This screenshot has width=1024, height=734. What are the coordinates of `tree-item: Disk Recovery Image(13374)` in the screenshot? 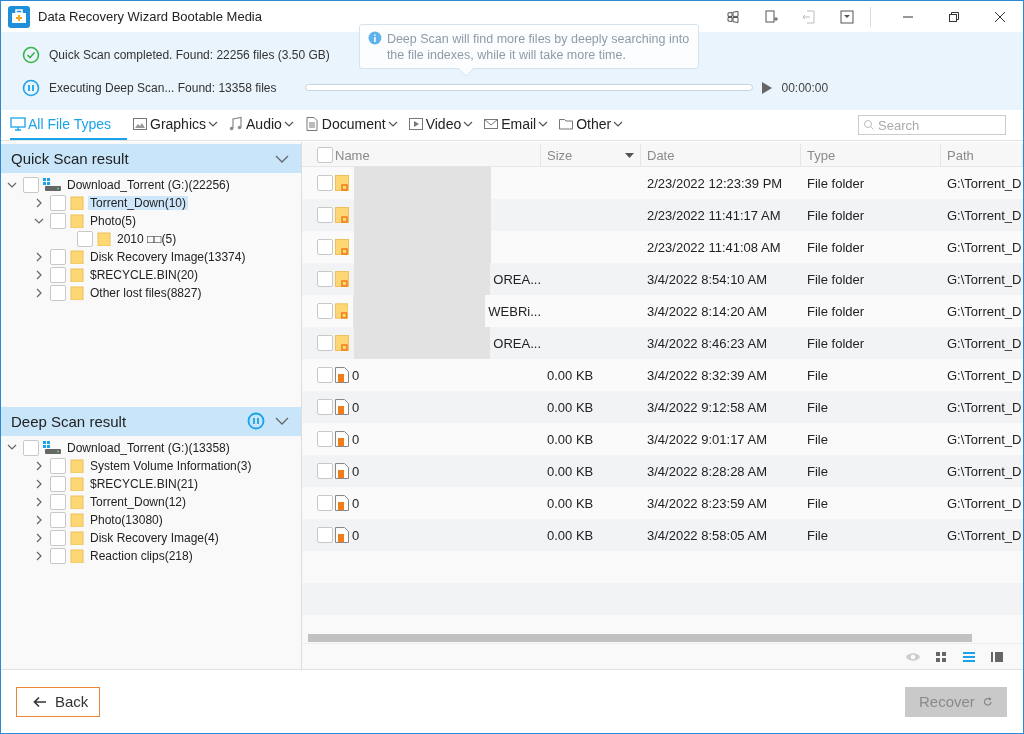 It's located at (168, 257).